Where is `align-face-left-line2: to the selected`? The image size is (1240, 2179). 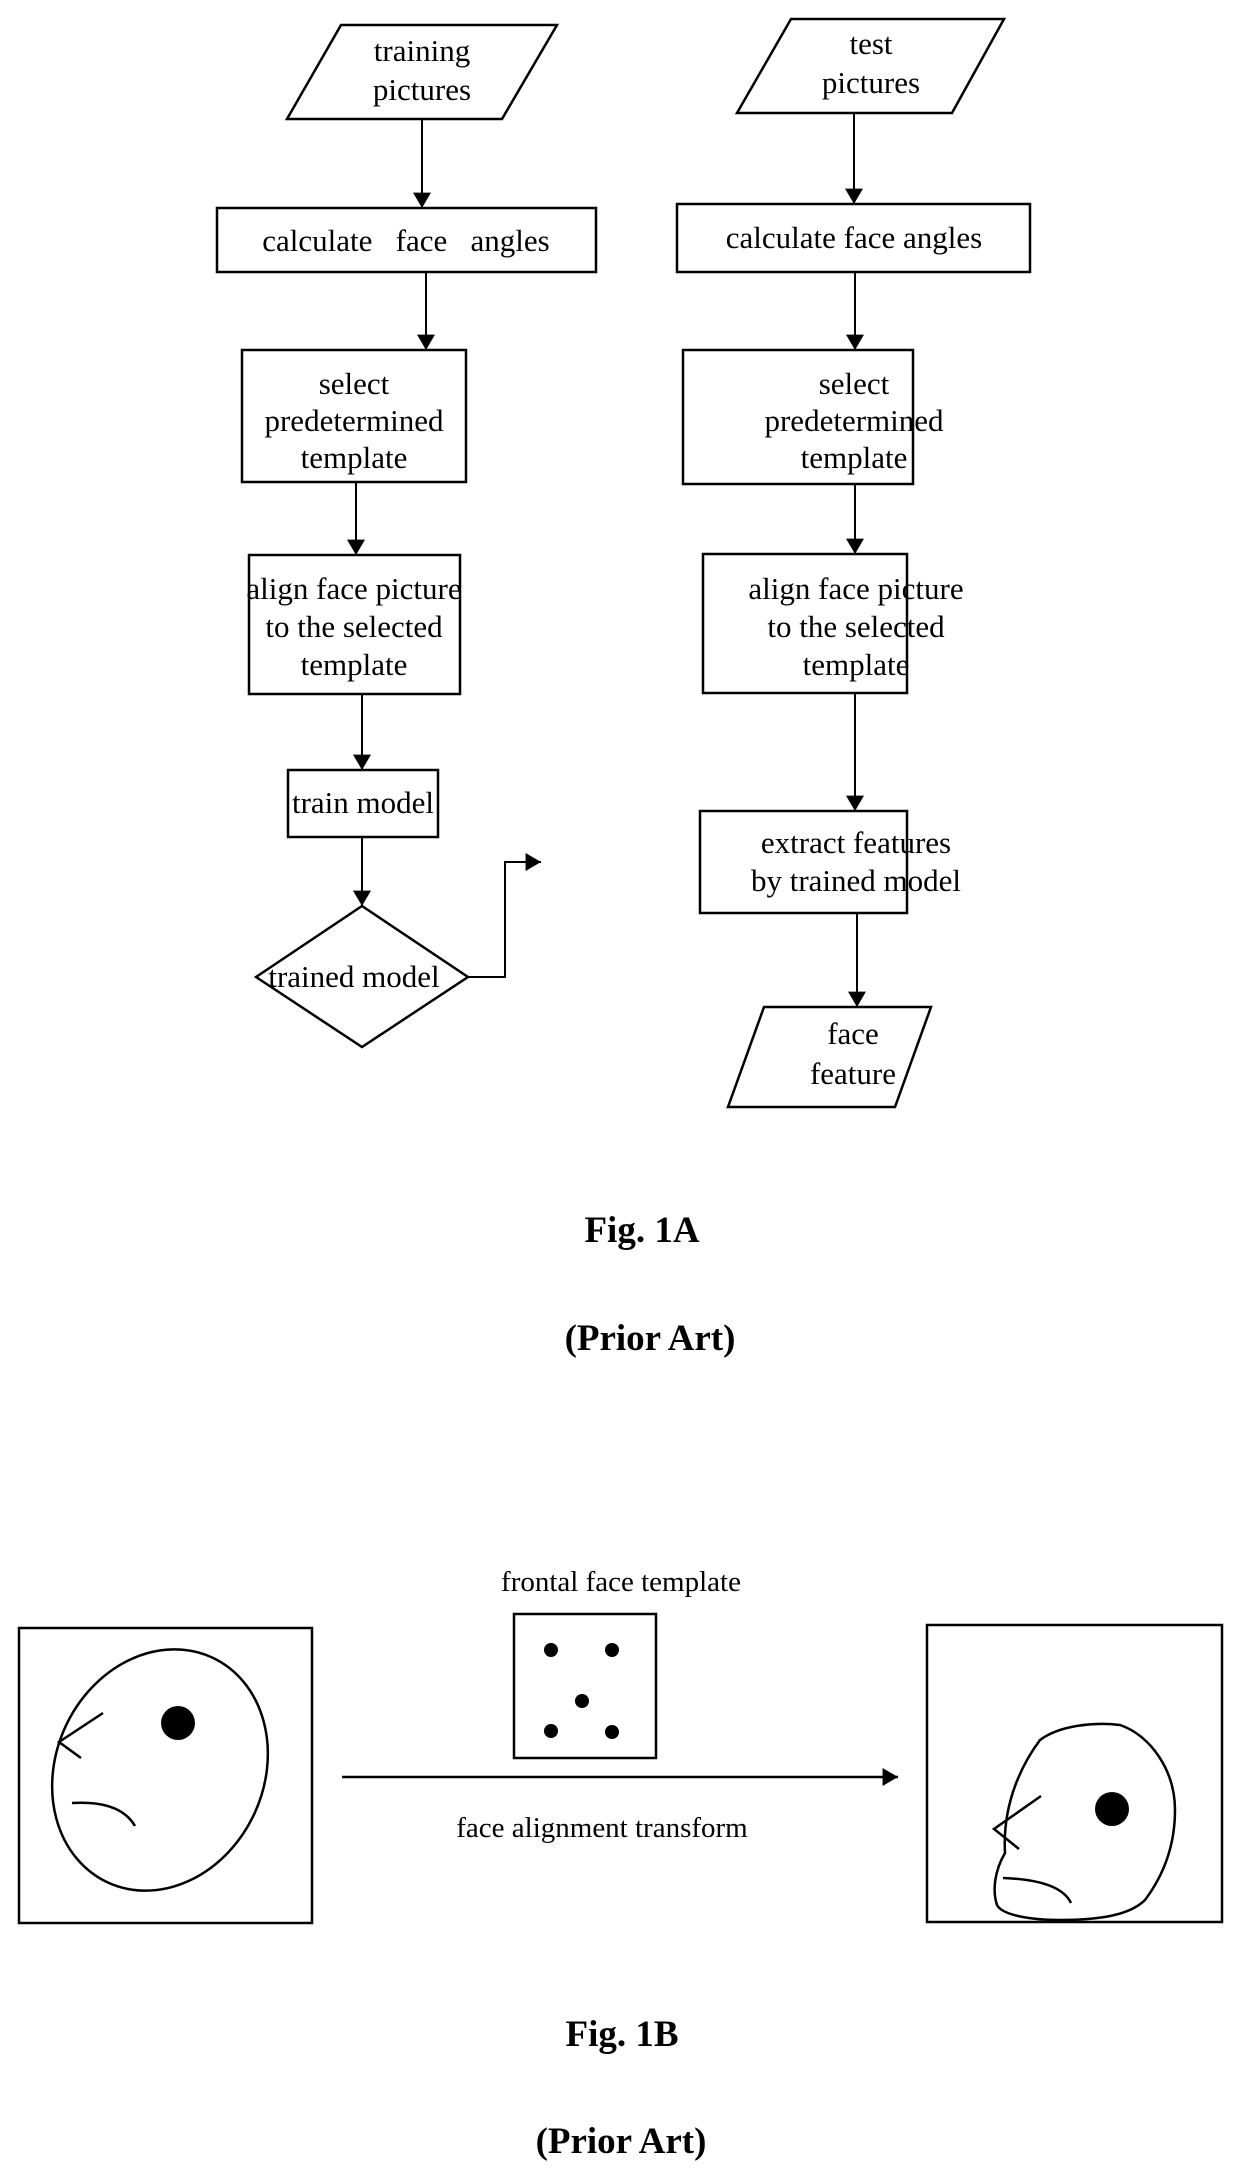
align-face-left-line2: to the selected is located at coordinates (354, 626).